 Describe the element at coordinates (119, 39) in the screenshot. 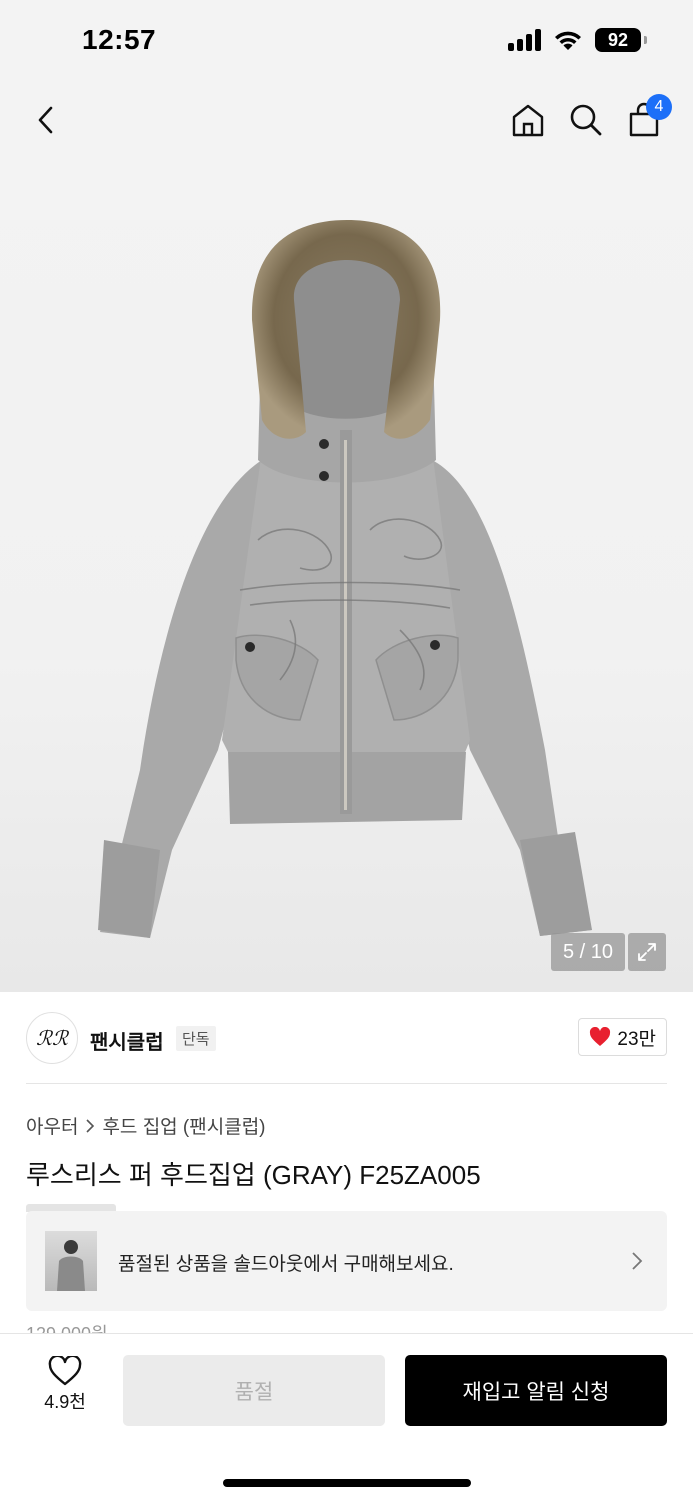

I see `status-time: 12:57` at that location.